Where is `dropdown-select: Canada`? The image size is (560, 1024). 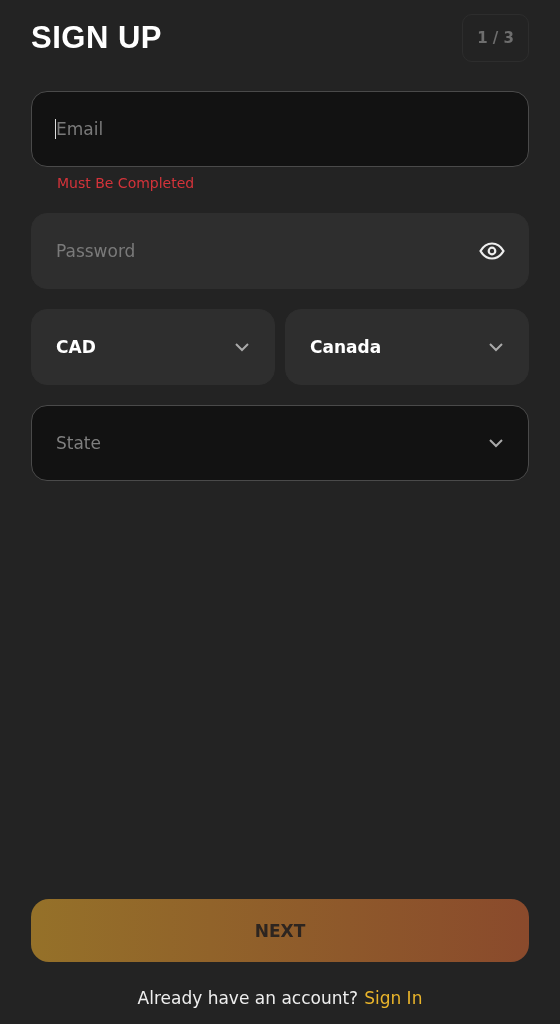
dropdown-select: Canada is located at coordinates (407, 347).